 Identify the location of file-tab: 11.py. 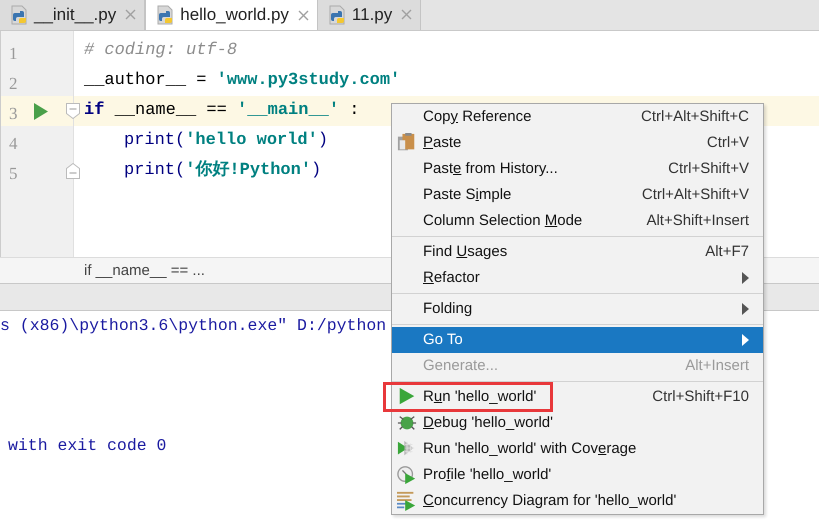
(370, 15).